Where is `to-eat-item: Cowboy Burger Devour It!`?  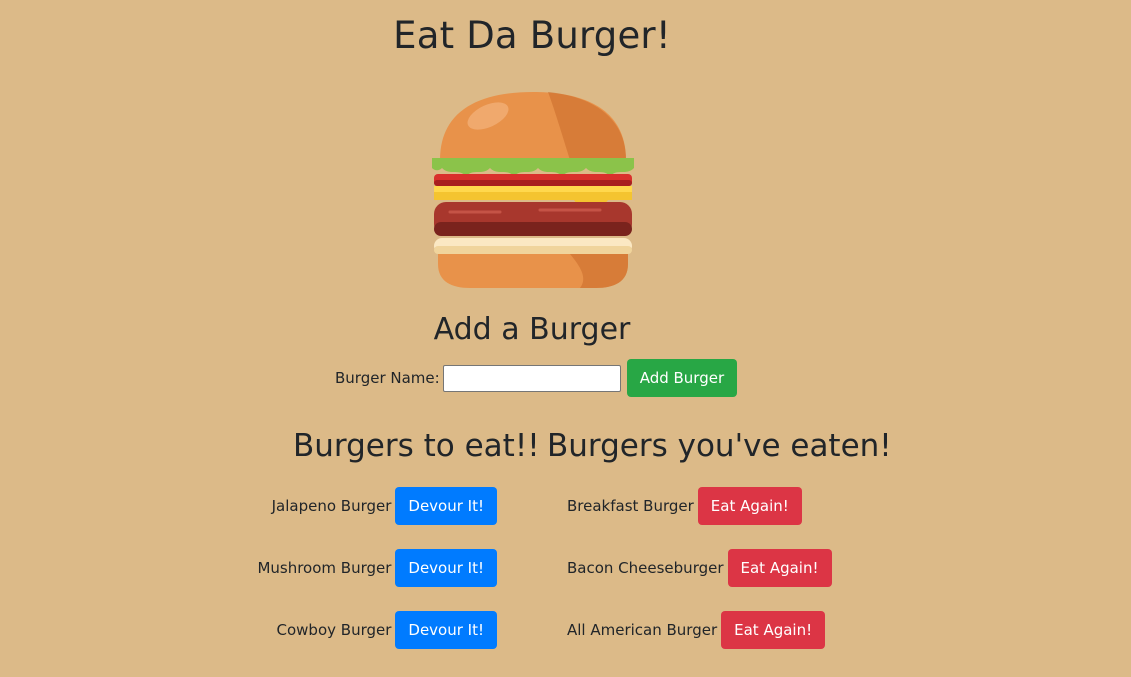
to-eat-item: Cowboy Burger Devour It! is located at coordinates (387, 630).